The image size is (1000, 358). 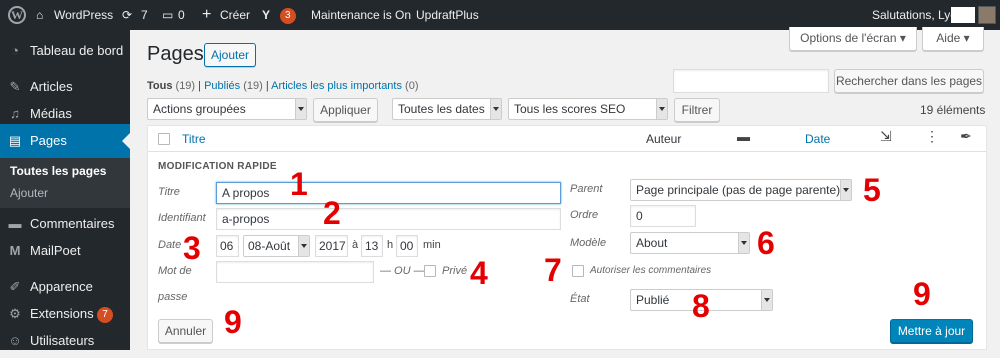 What do you see at coordinates (288, 15) in the screenshot?
I see `yoast-badge: 3` at bounding box center [288, 15].